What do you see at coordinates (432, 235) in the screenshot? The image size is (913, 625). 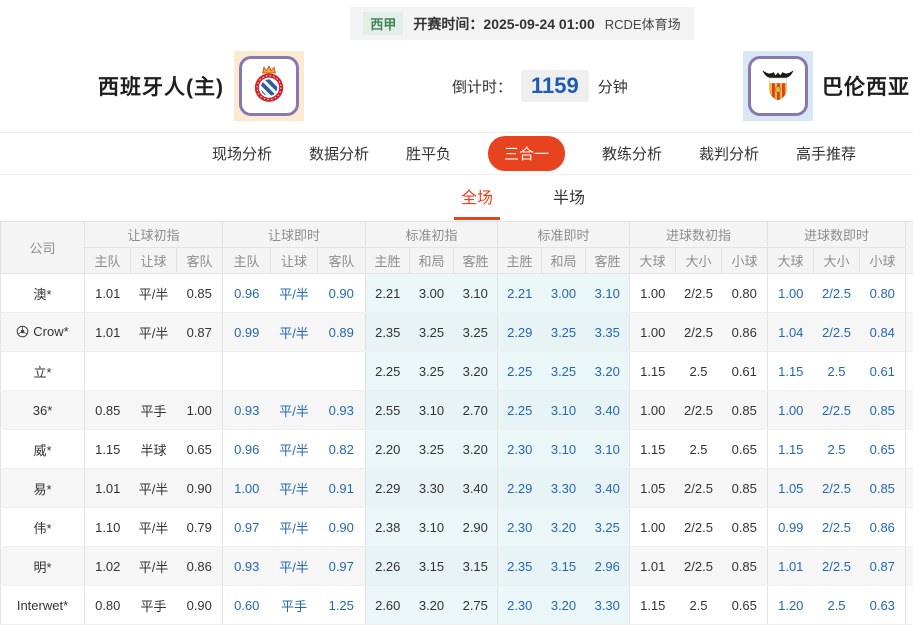 I see `group-header-2: 标准初指` at bounding box center [432, 235].